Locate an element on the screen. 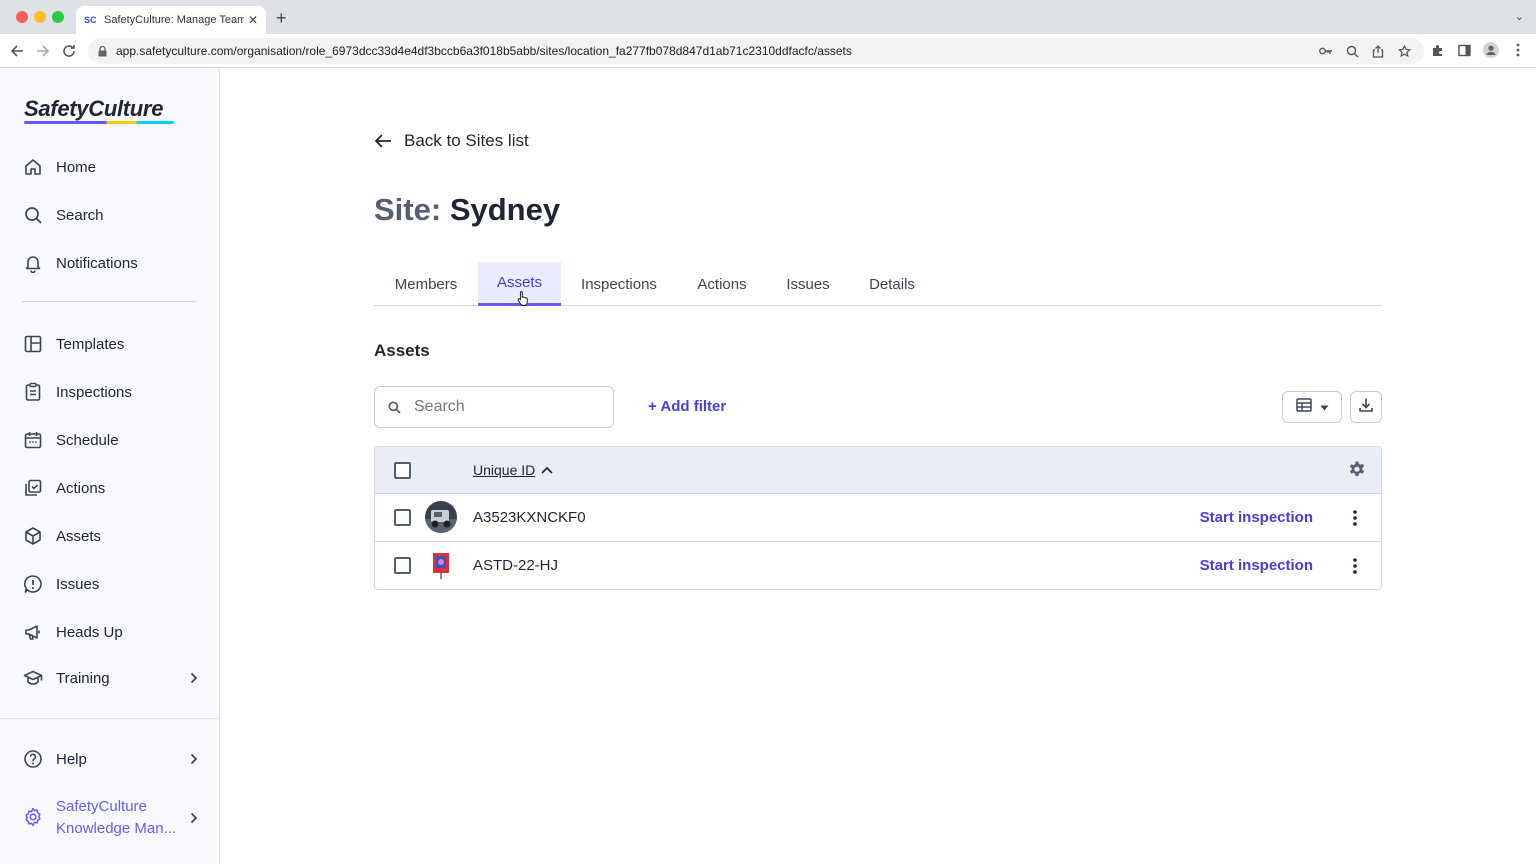 The height and width of the screenshot is (864, 1536). select-all-checkbox is located at coordinates (402, 470).